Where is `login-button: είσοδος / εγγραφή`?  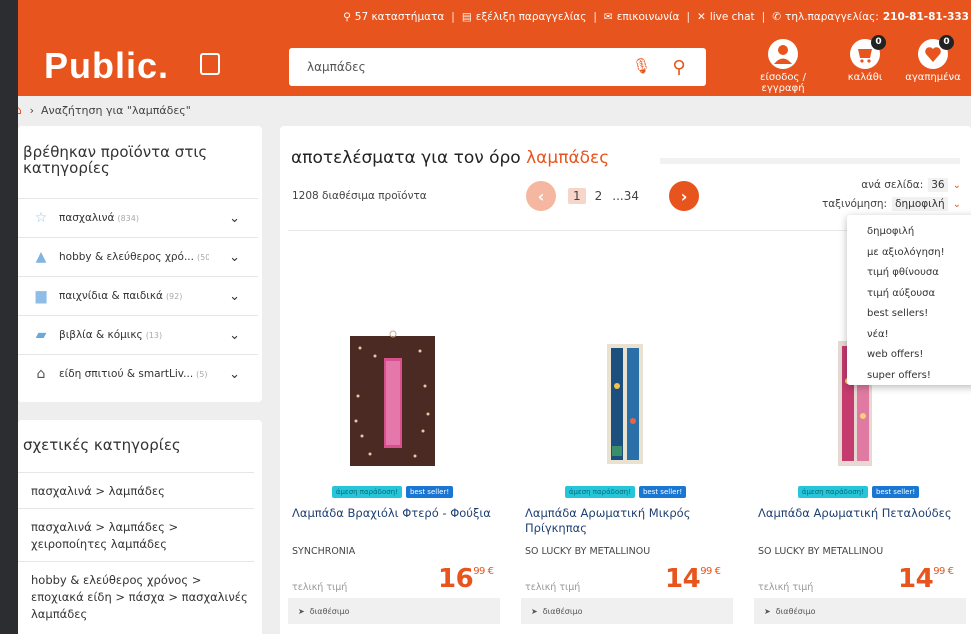 login-button: είσοδος / εγγραφή is located at coordinates (783, 66).